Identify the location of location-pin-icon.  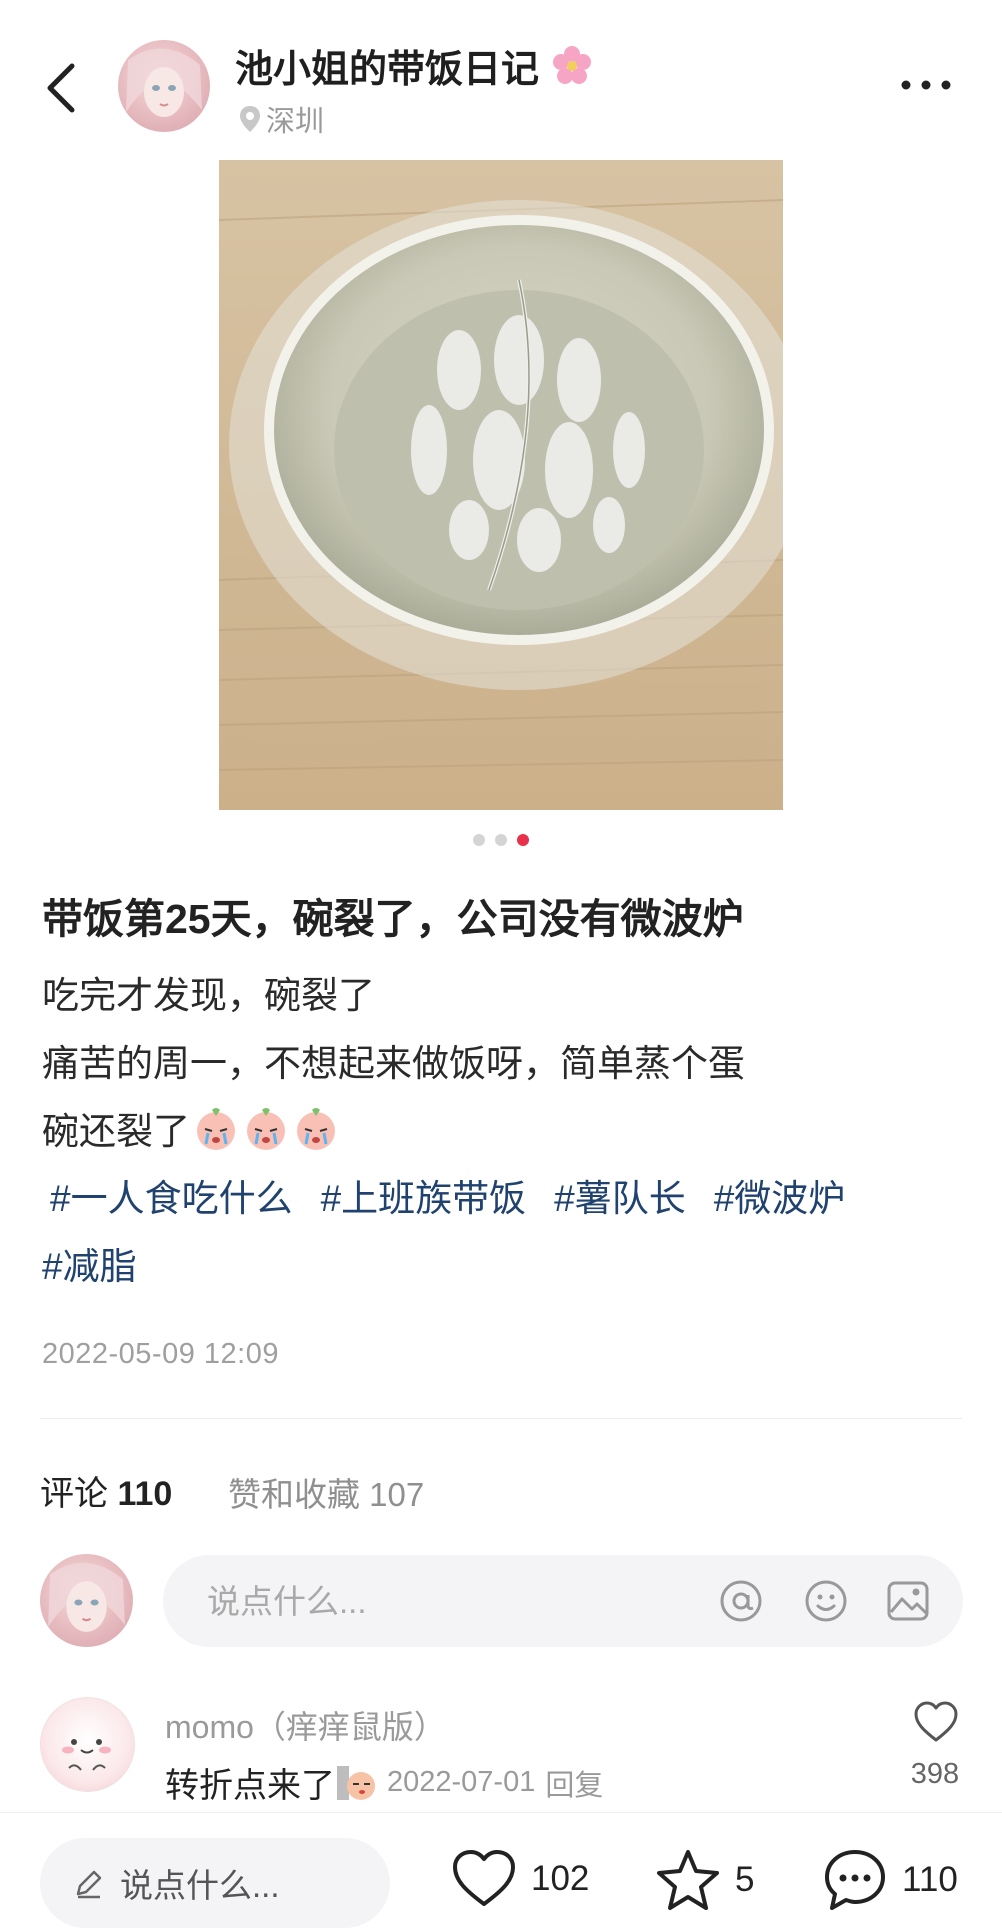
(250, 119).